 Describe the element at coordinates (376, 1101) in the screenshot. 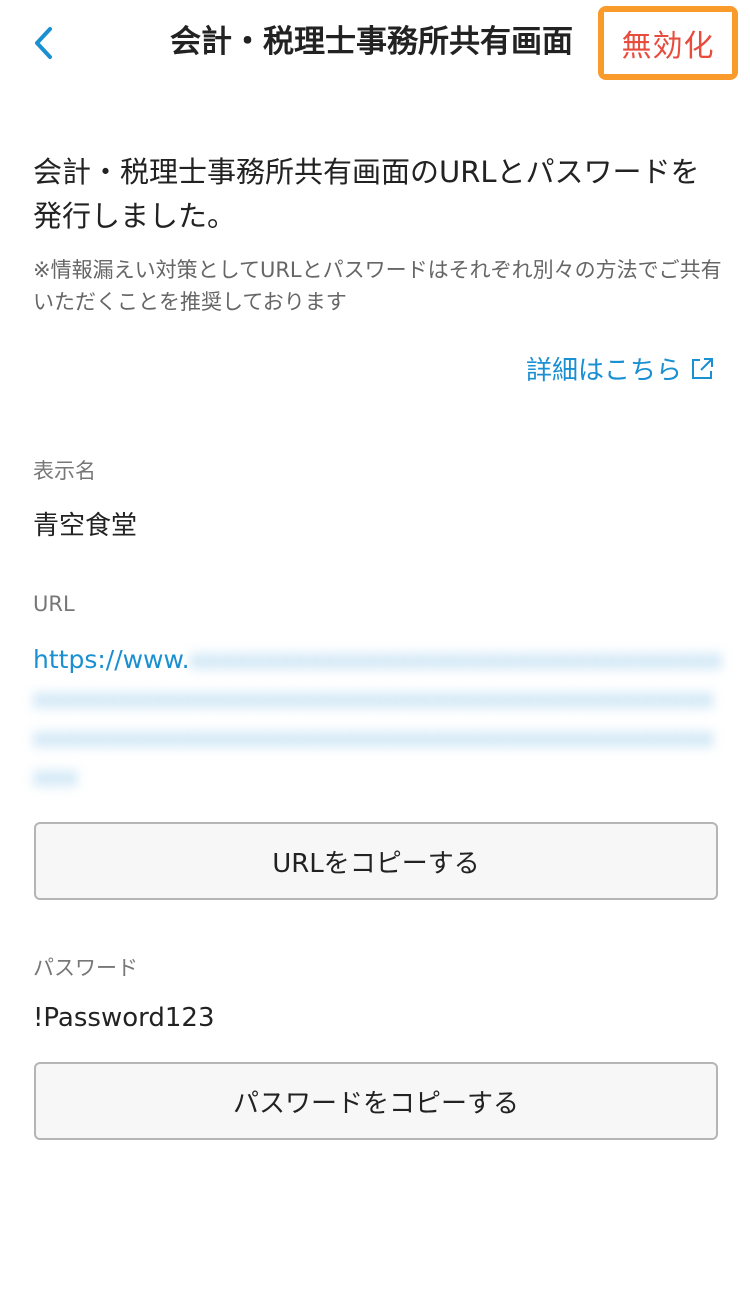

I see `copy-password-button: パスワードをコピーする` at that location.